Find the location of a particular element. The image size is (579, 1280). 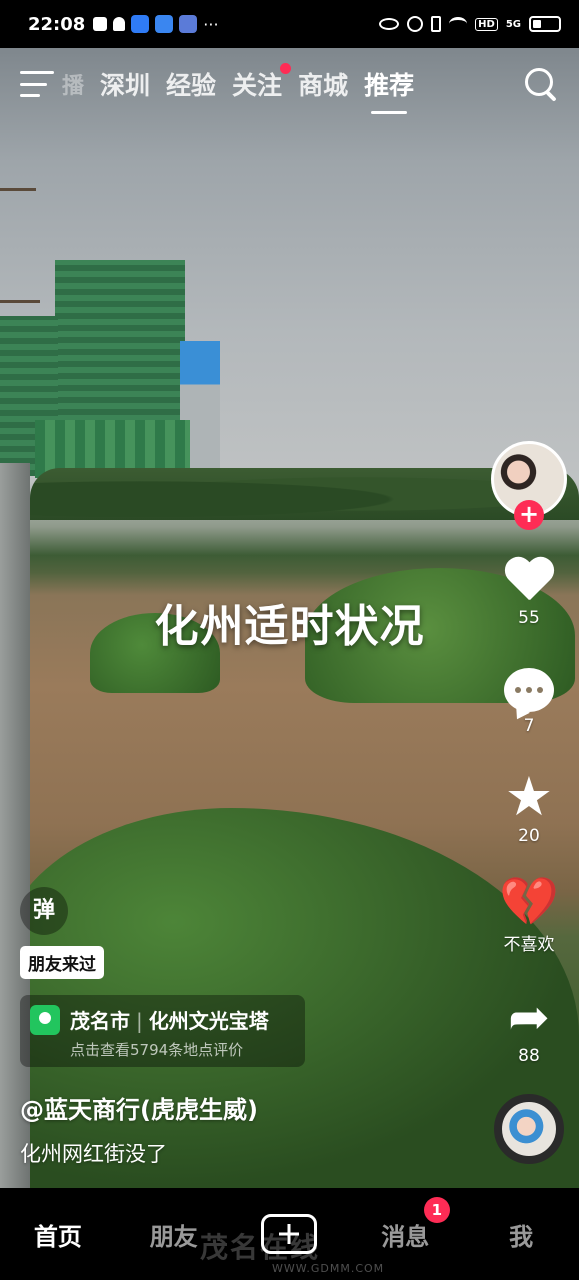

notification-icons: ··· is located at coordinates (156, 24).